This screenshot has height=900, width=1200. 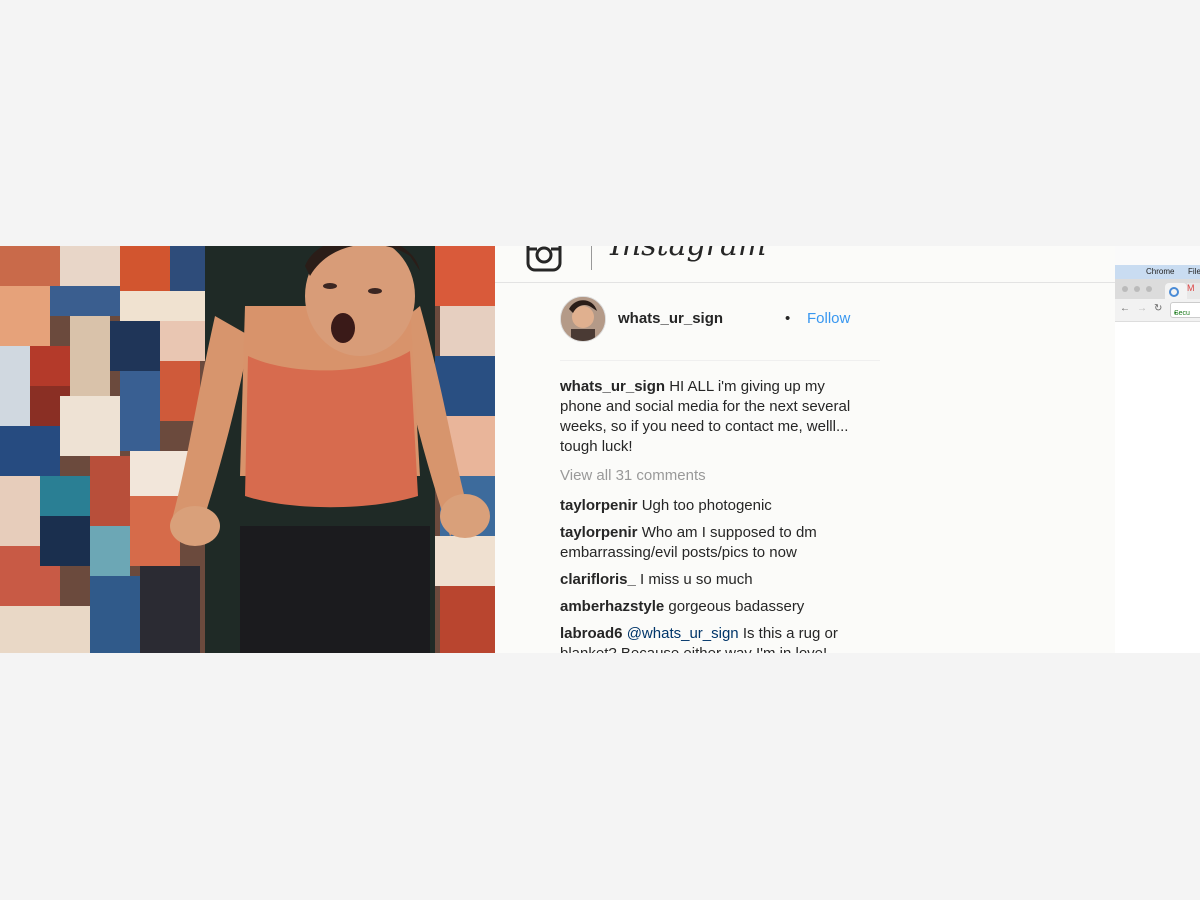 I want to click on comment-text: gorgeous badassery, so click(x=734, y=606).